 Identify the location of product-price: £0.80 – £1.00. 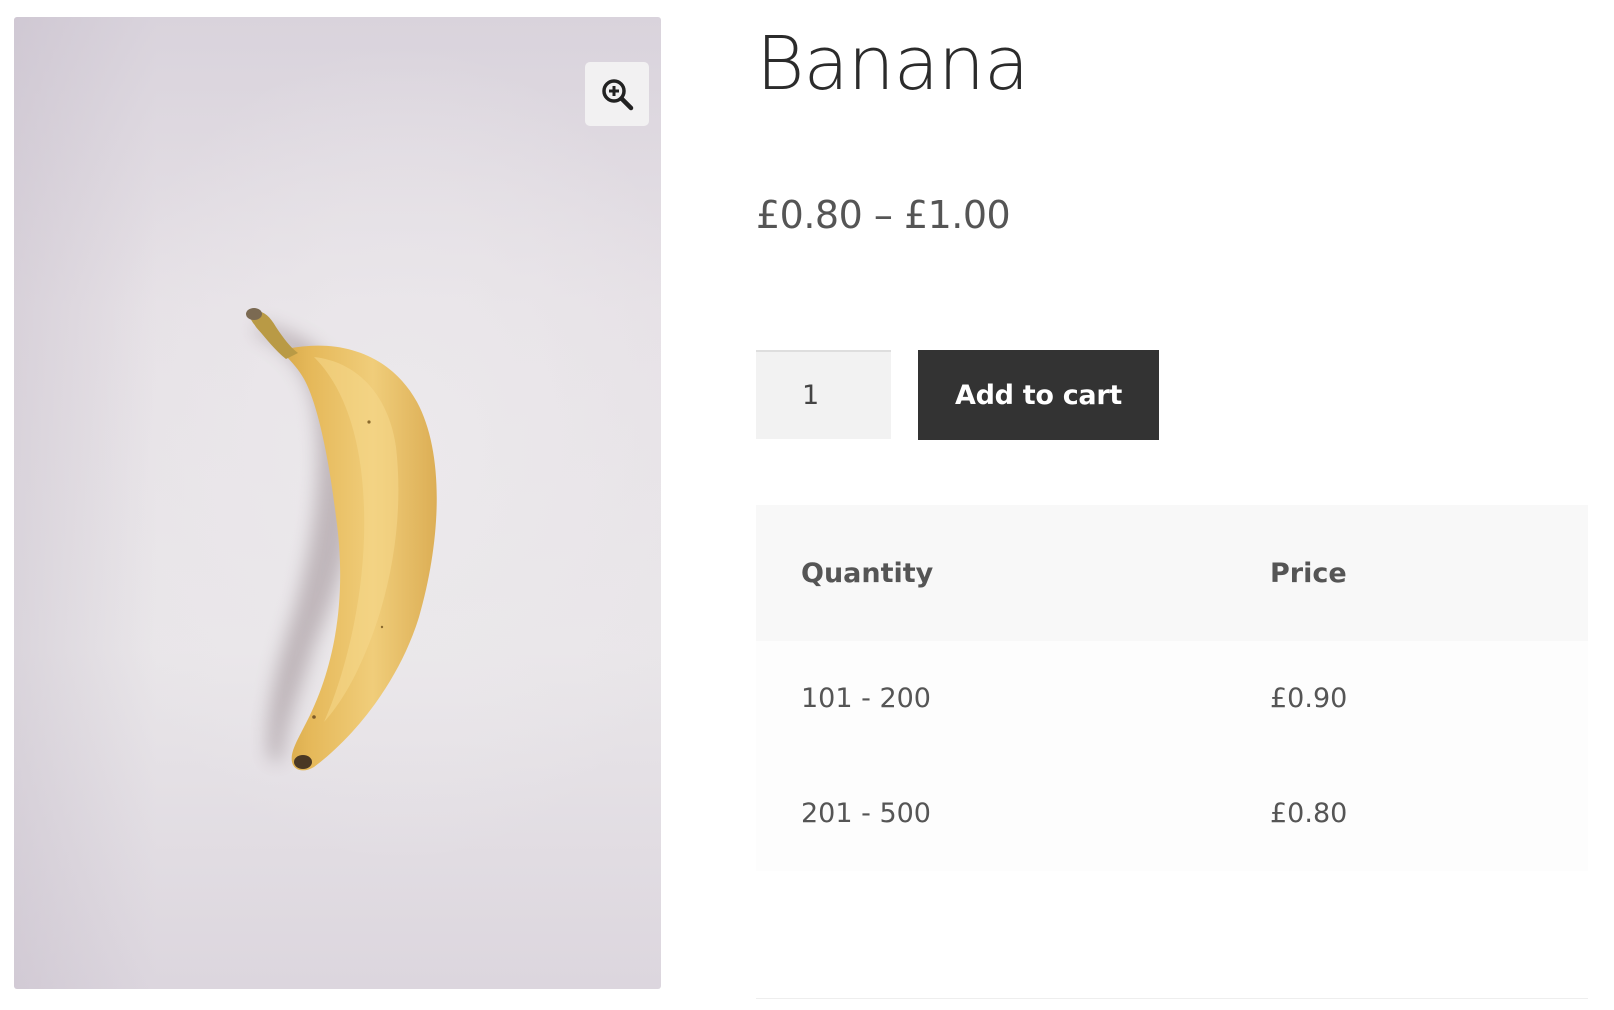
(883, 215).